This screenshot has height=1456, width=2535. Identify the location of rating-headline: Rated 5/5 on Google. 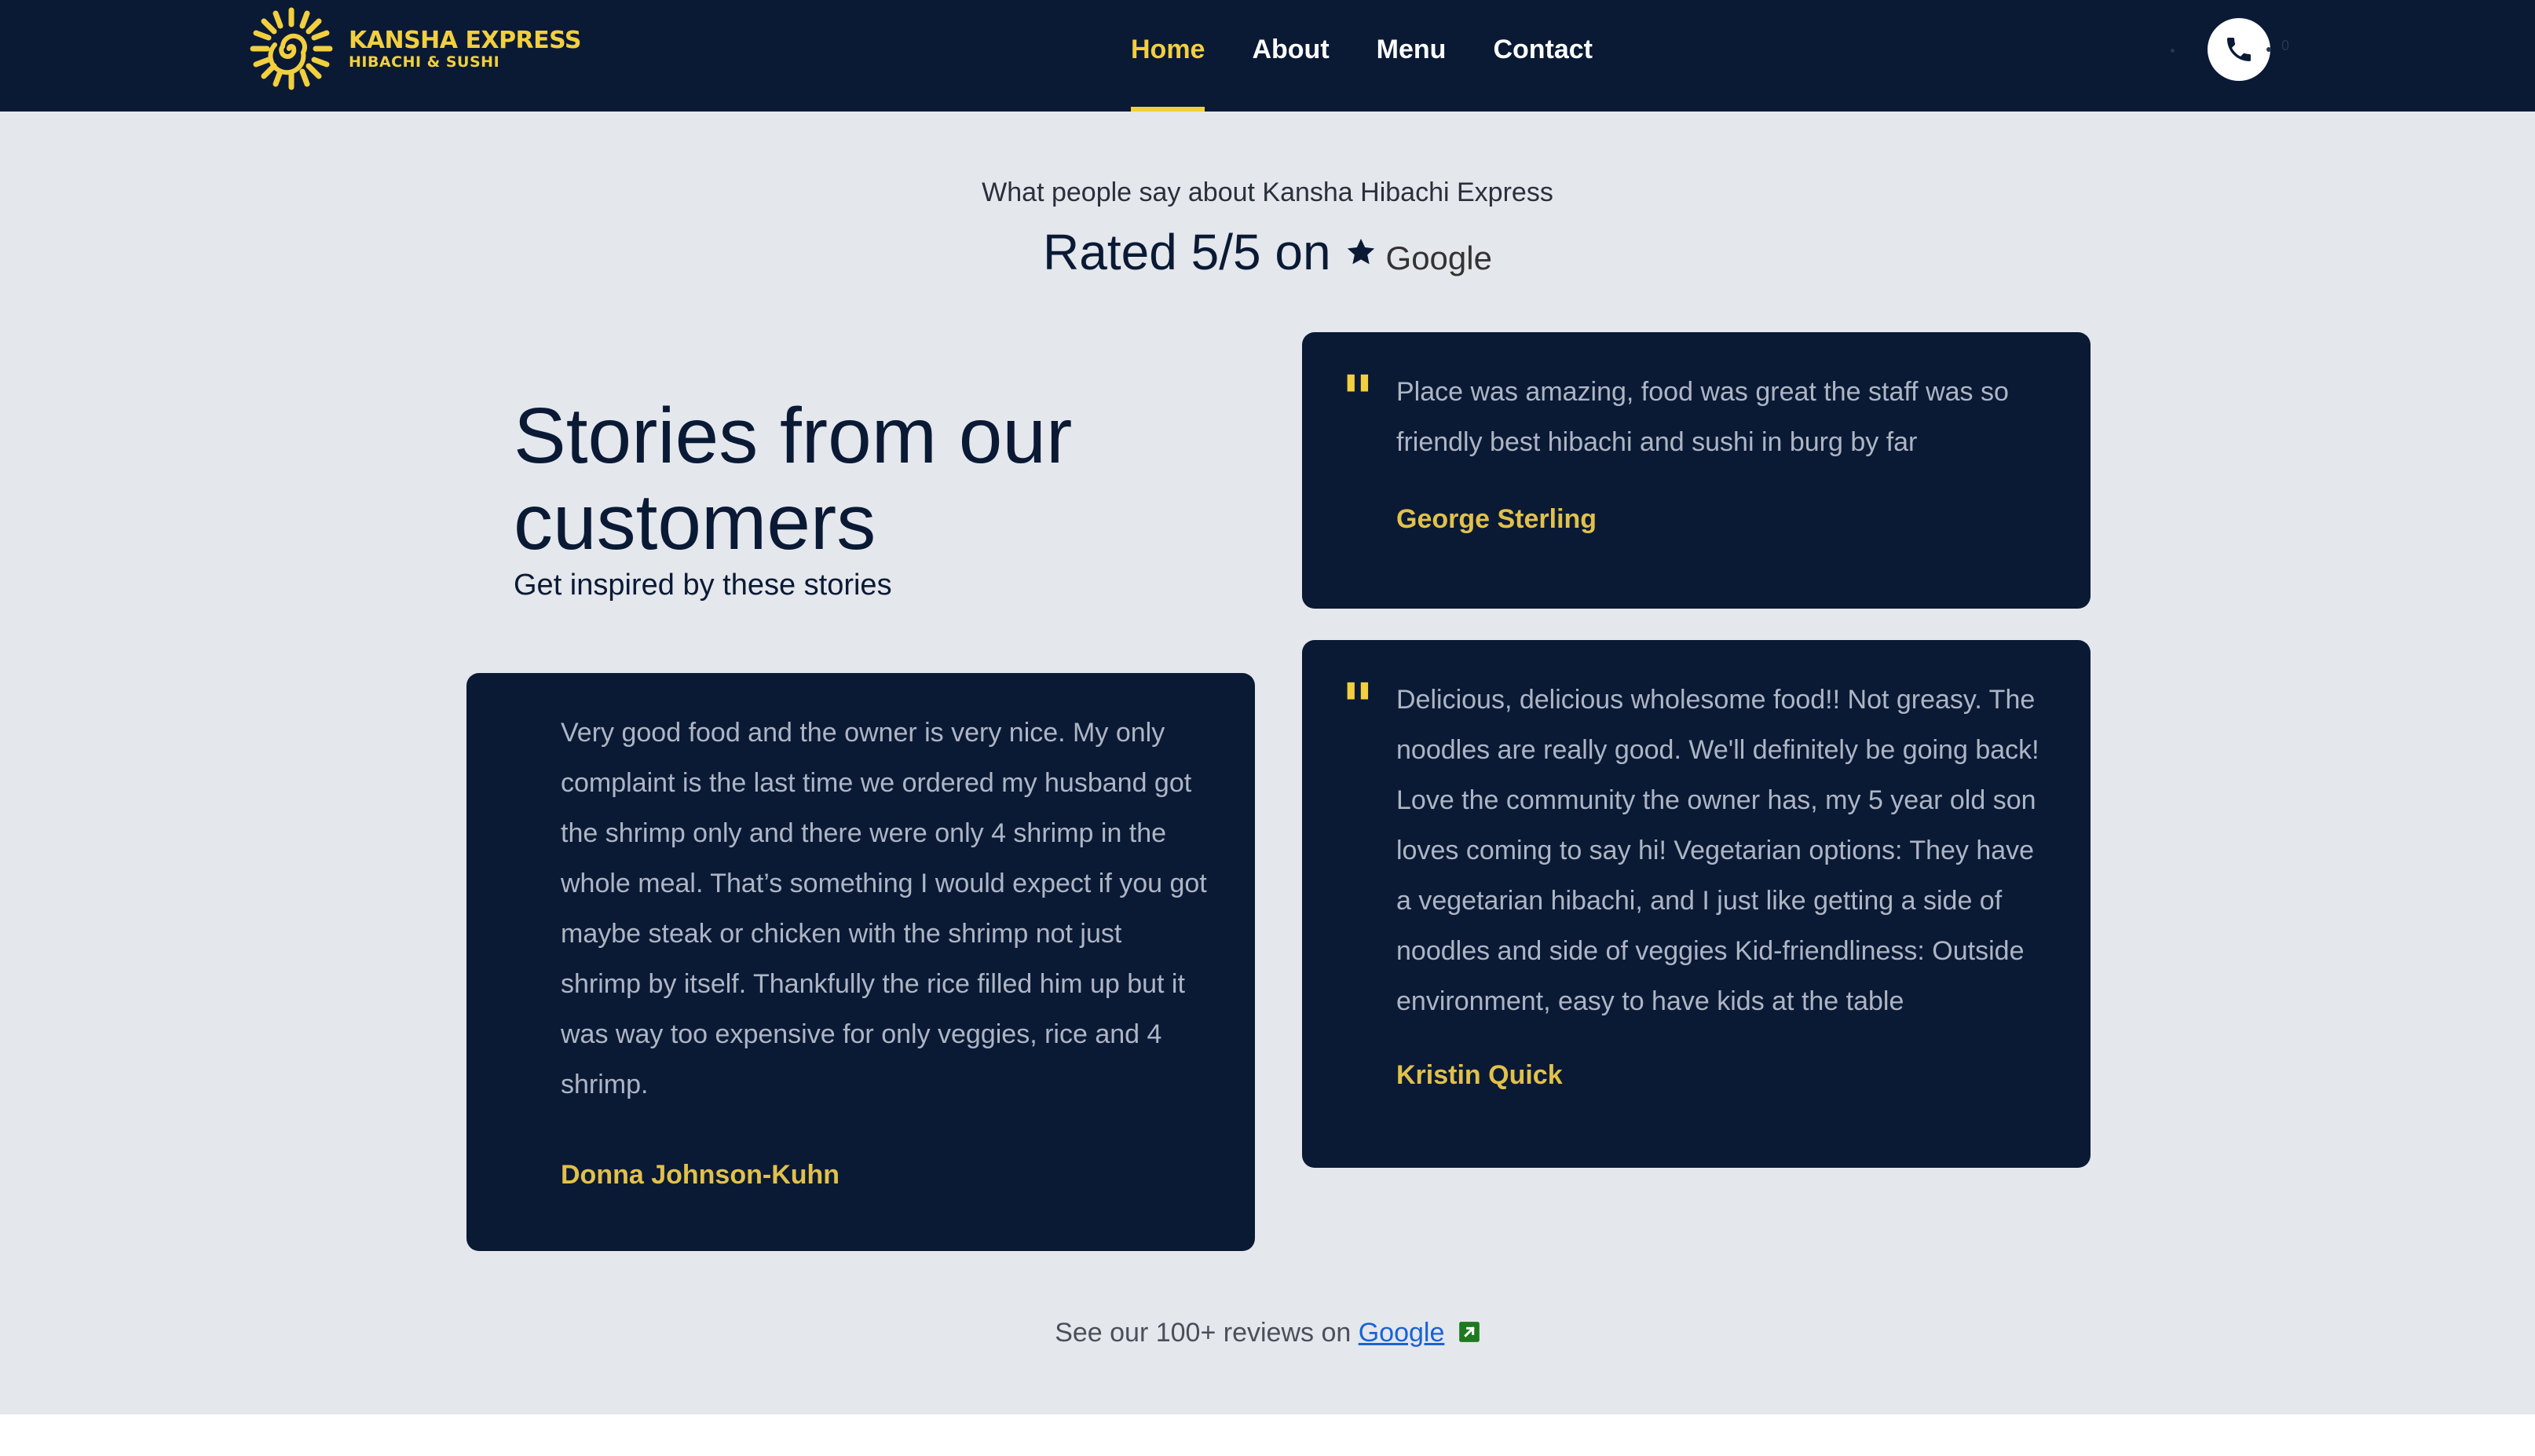
(1267, 252).